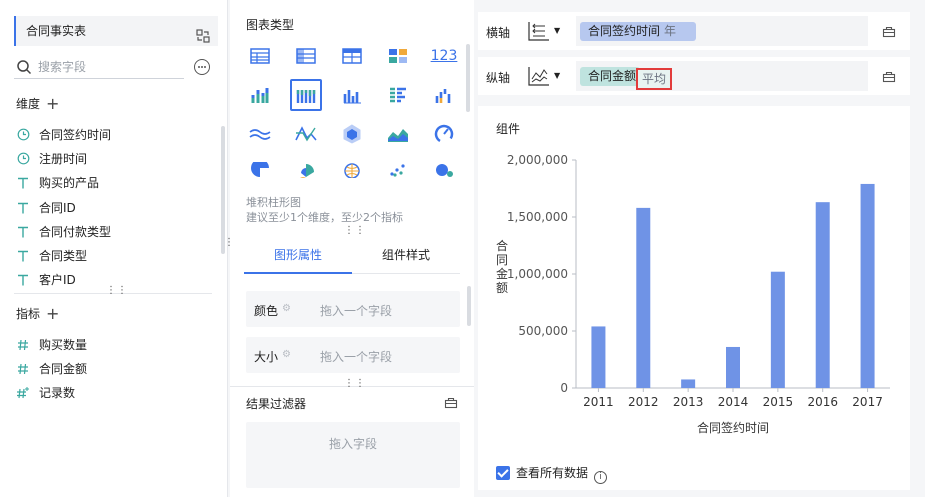 This screenshot has height=497, width=925. What do you see at coordinates (306, 134) in the screenshot?
I see `polyline-icon` at bounding box center [306, 134].